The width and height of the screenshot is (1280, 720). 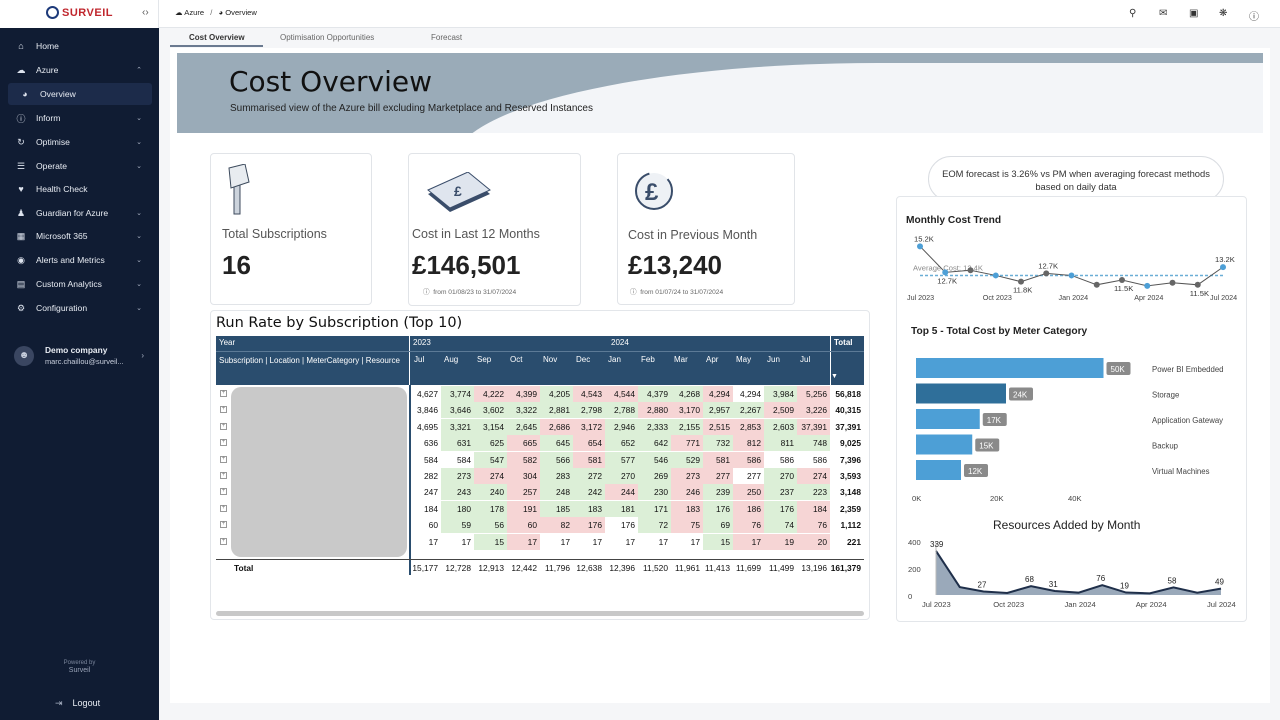 I want to click on sidebar-item-operate: ☰ Operate ⌄, so click(x=80, y=166).